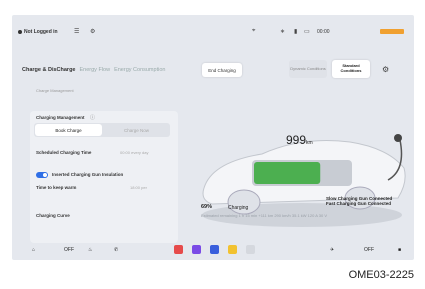 The image size is (425, 289). I want to click on seat-heat-icon: ♨, so click(90, 250).